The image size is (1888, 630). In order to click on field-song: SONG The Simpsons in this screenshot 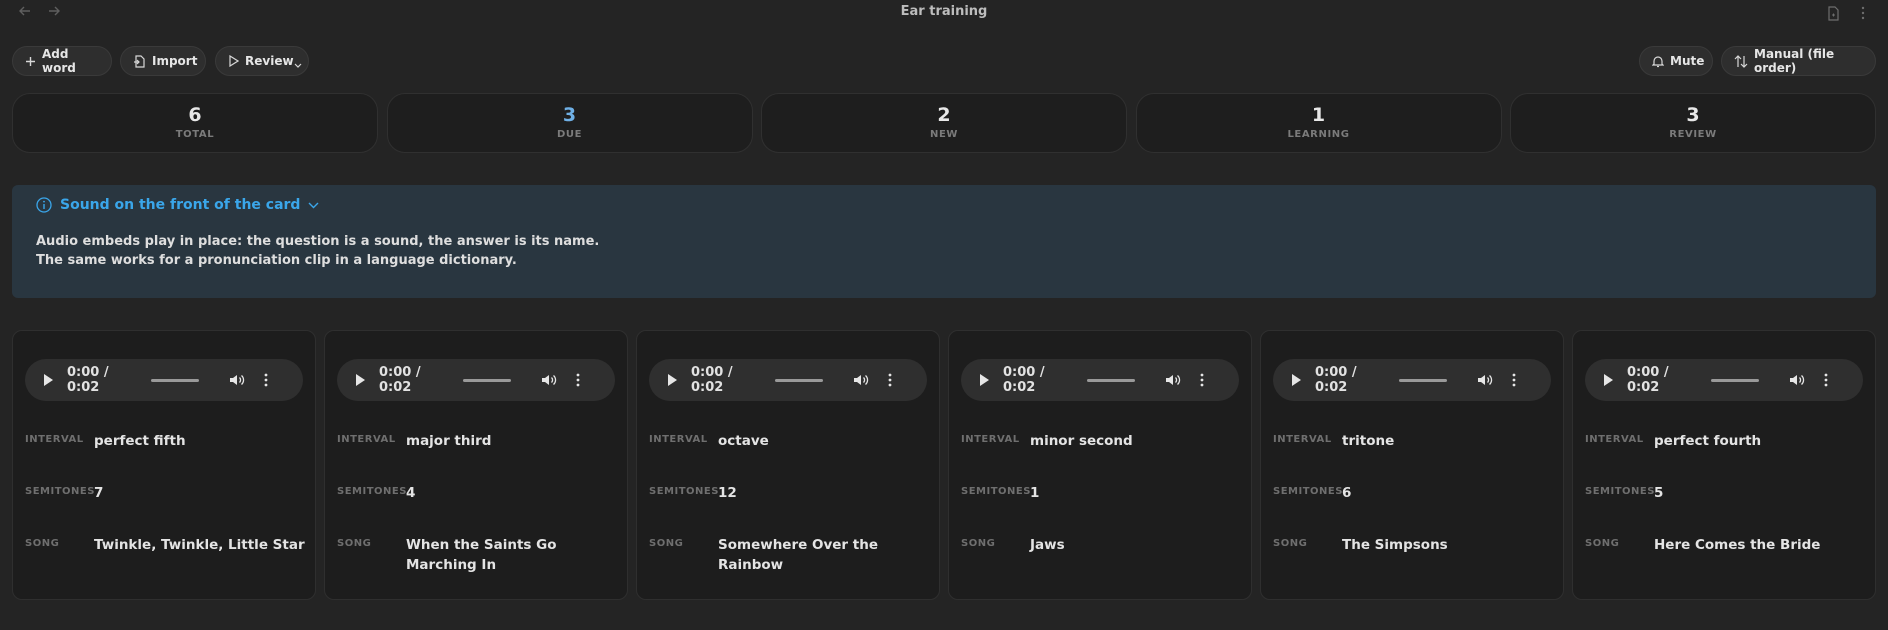, I will do `click(1413, 545)`.